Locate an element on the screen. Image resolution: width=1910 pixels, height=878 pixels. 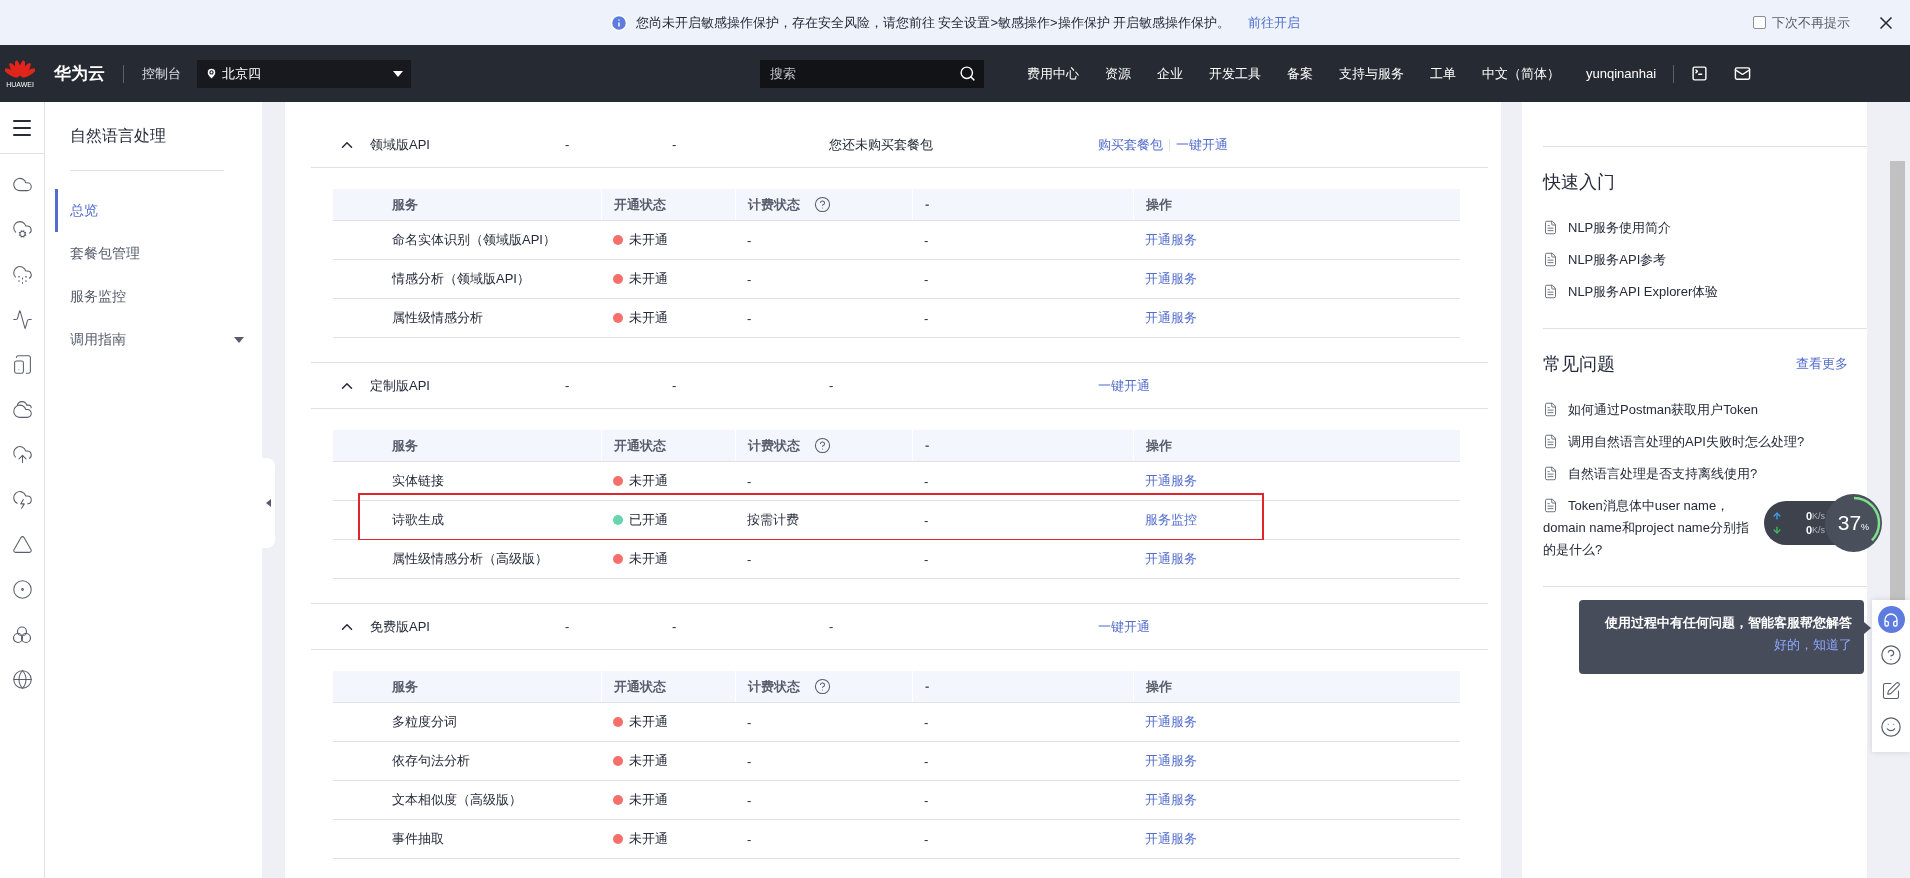
column-header: 操作 is located at coordinates (1296, 686).